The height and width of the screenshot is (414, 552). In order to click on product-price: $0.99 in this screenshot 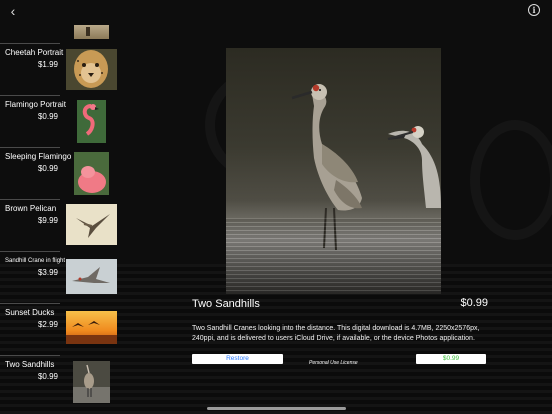, I will do `click(474, 303)`.